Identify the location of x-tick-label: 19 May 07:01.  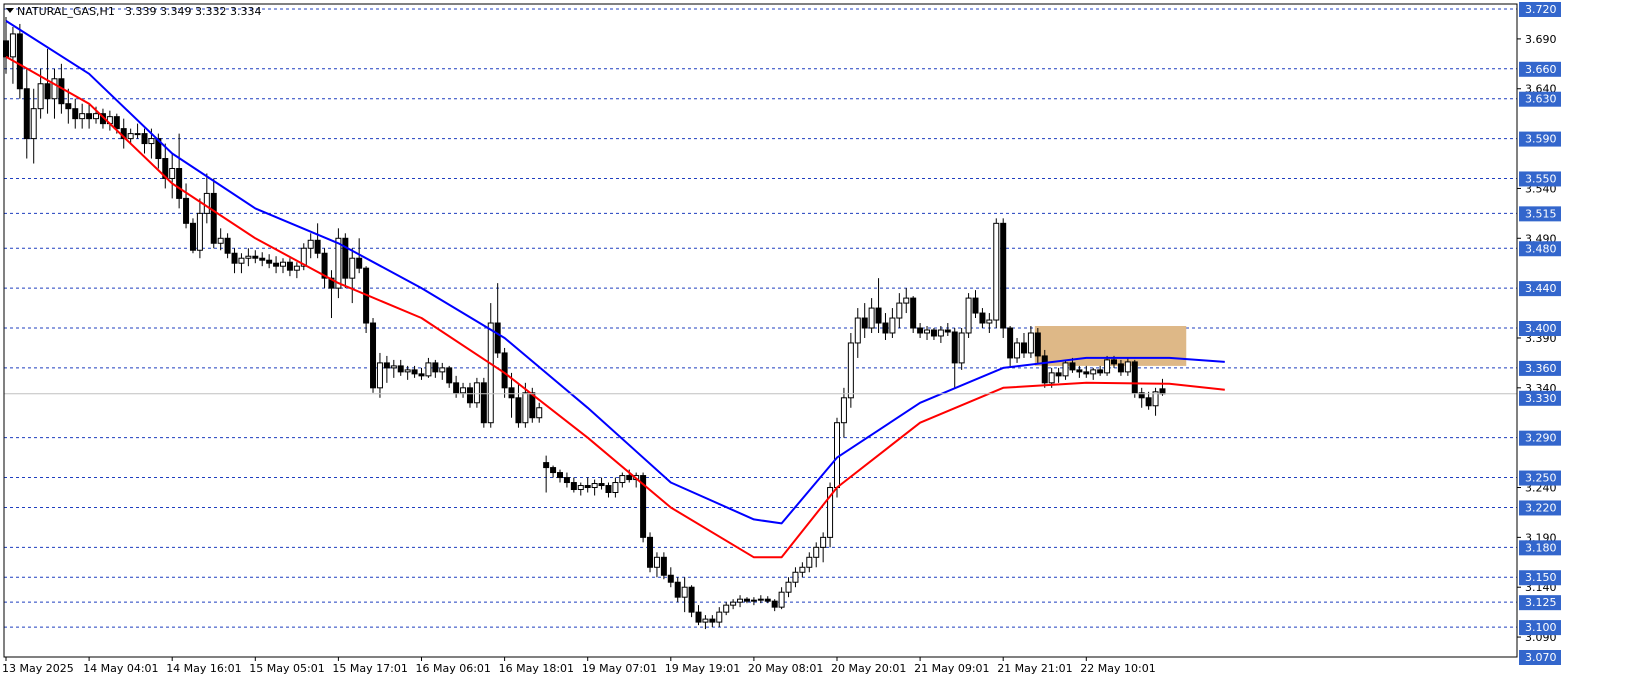
(619, 668).